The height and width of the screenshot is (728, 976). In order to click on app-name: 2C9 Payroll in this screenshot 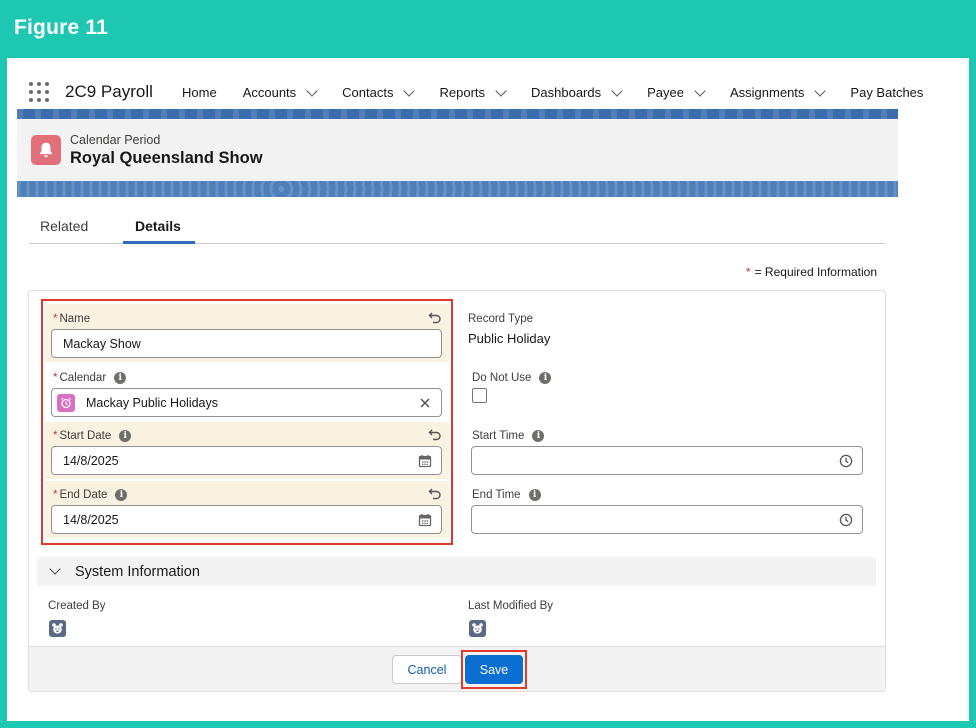, I will do `click(109, 91)`.